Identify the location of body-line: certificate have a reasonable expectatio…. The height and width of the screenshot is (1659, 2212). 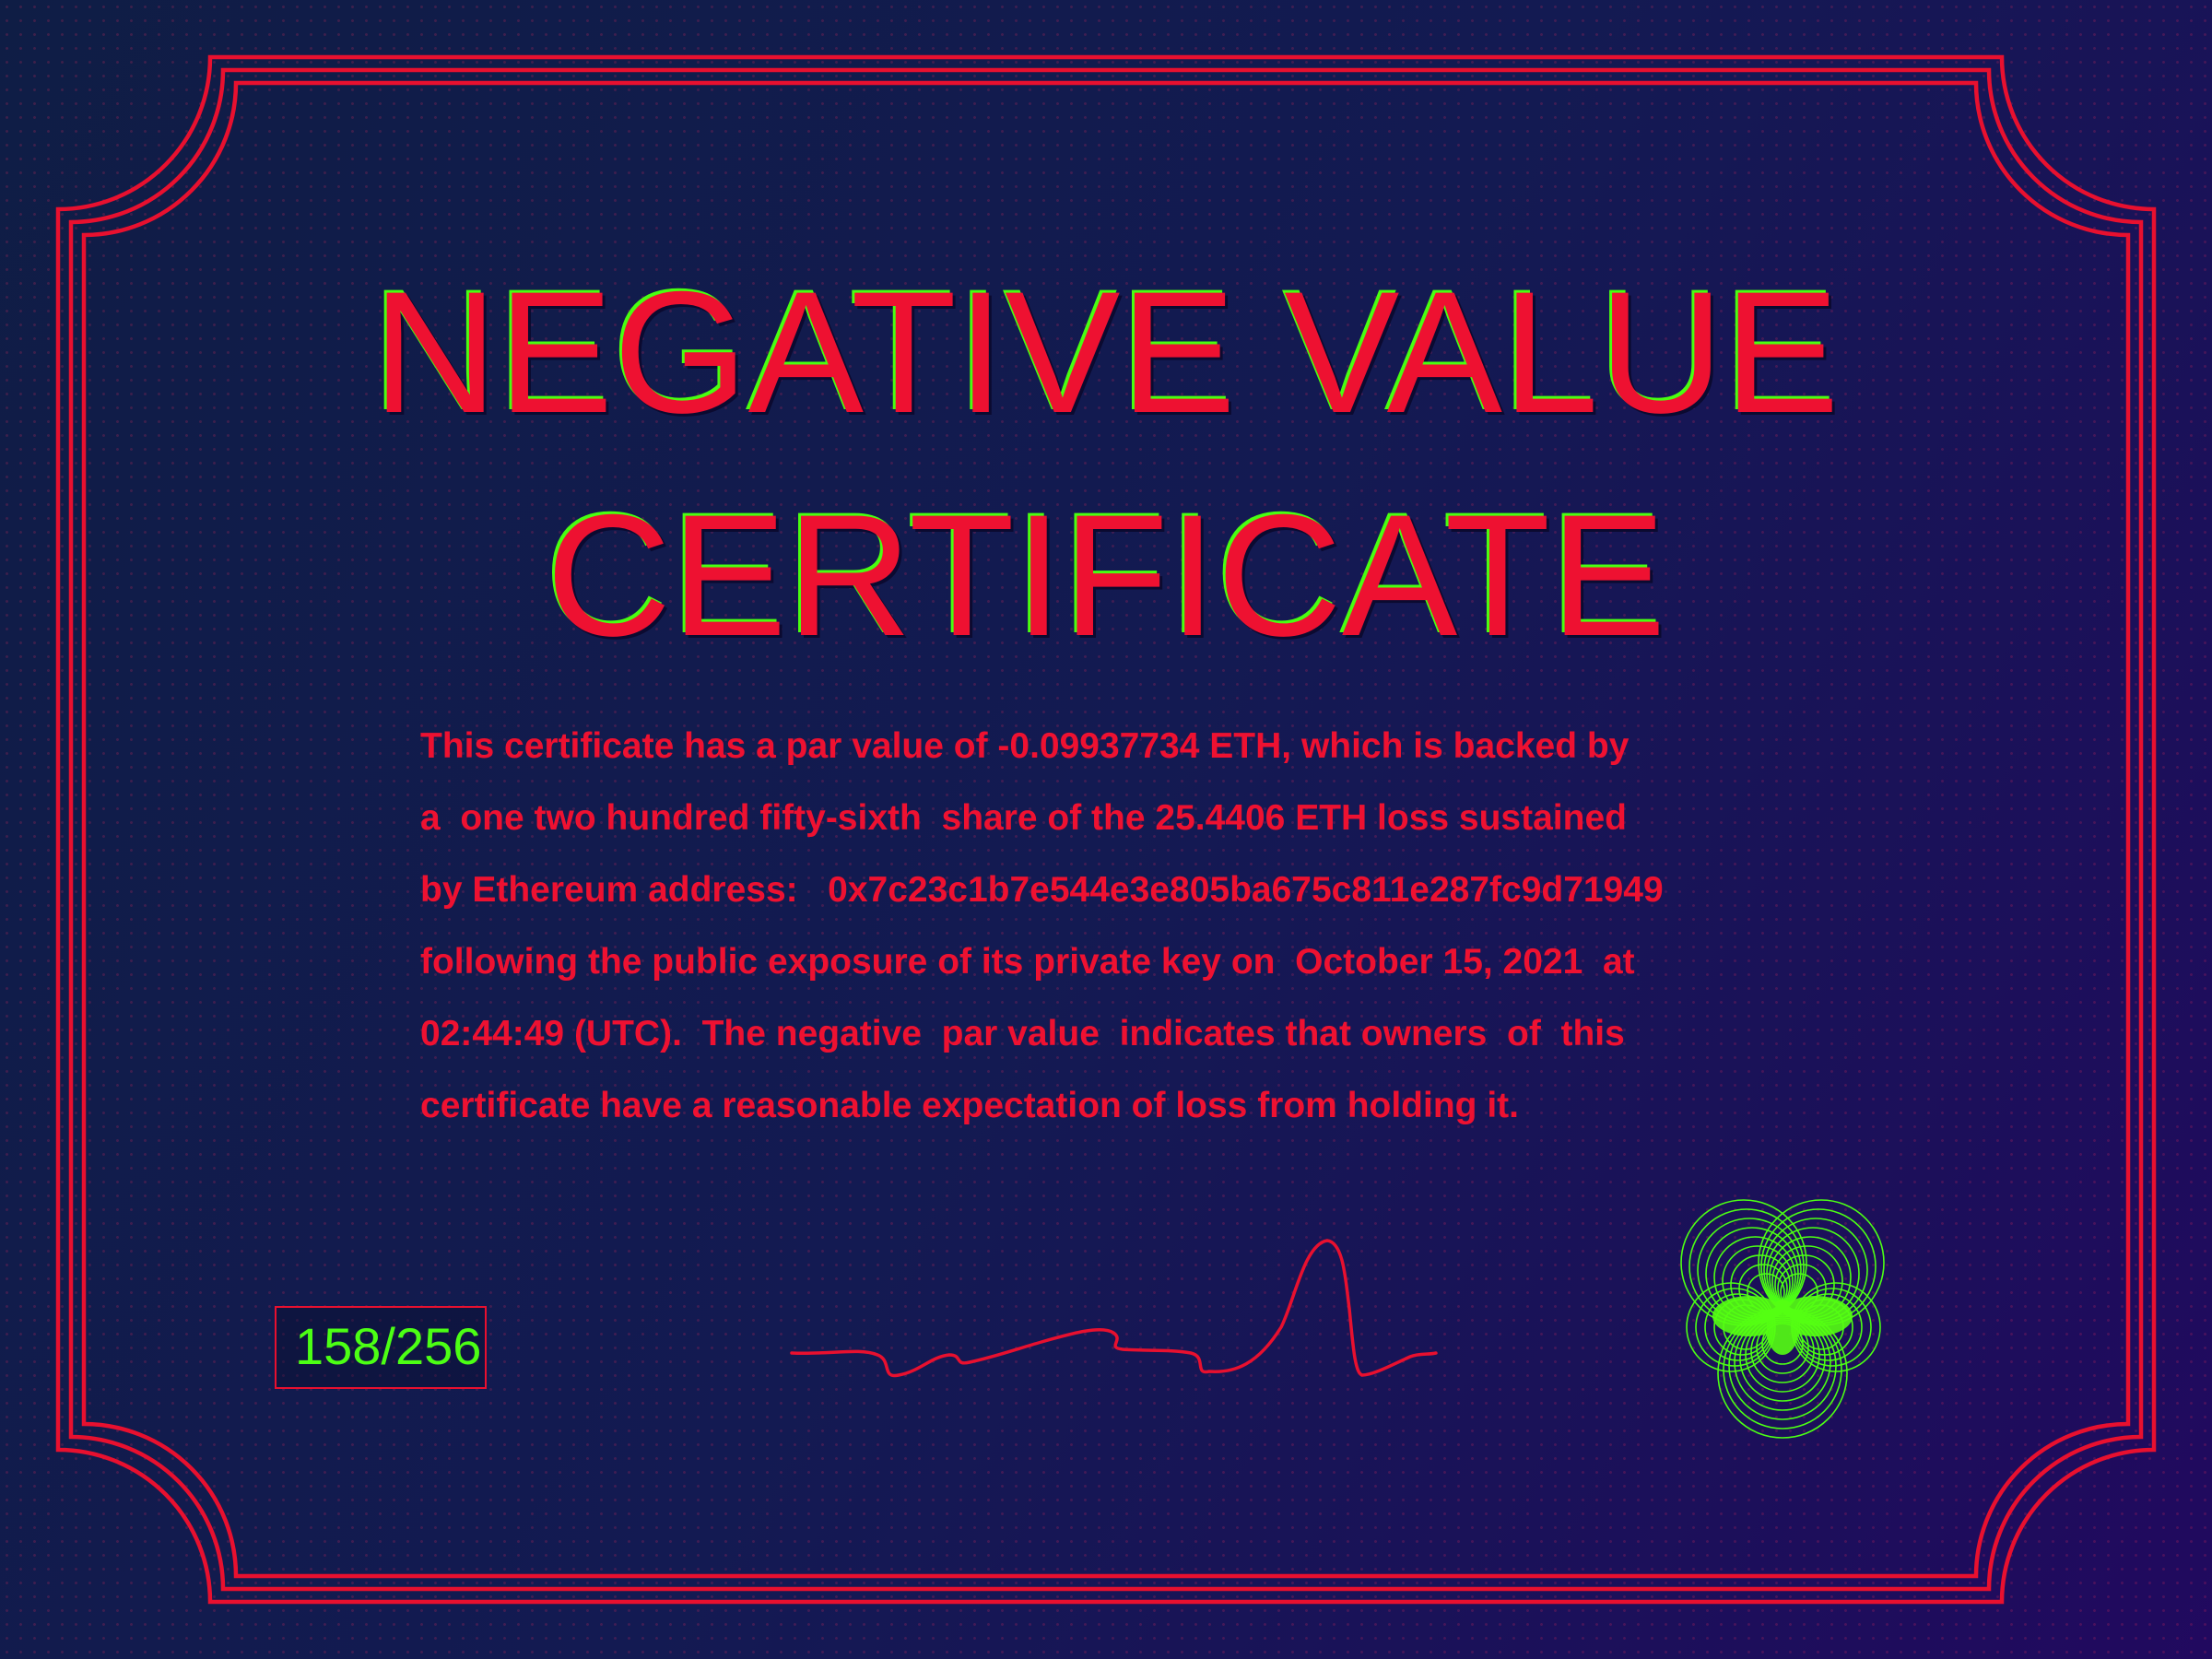
(969, 1105).